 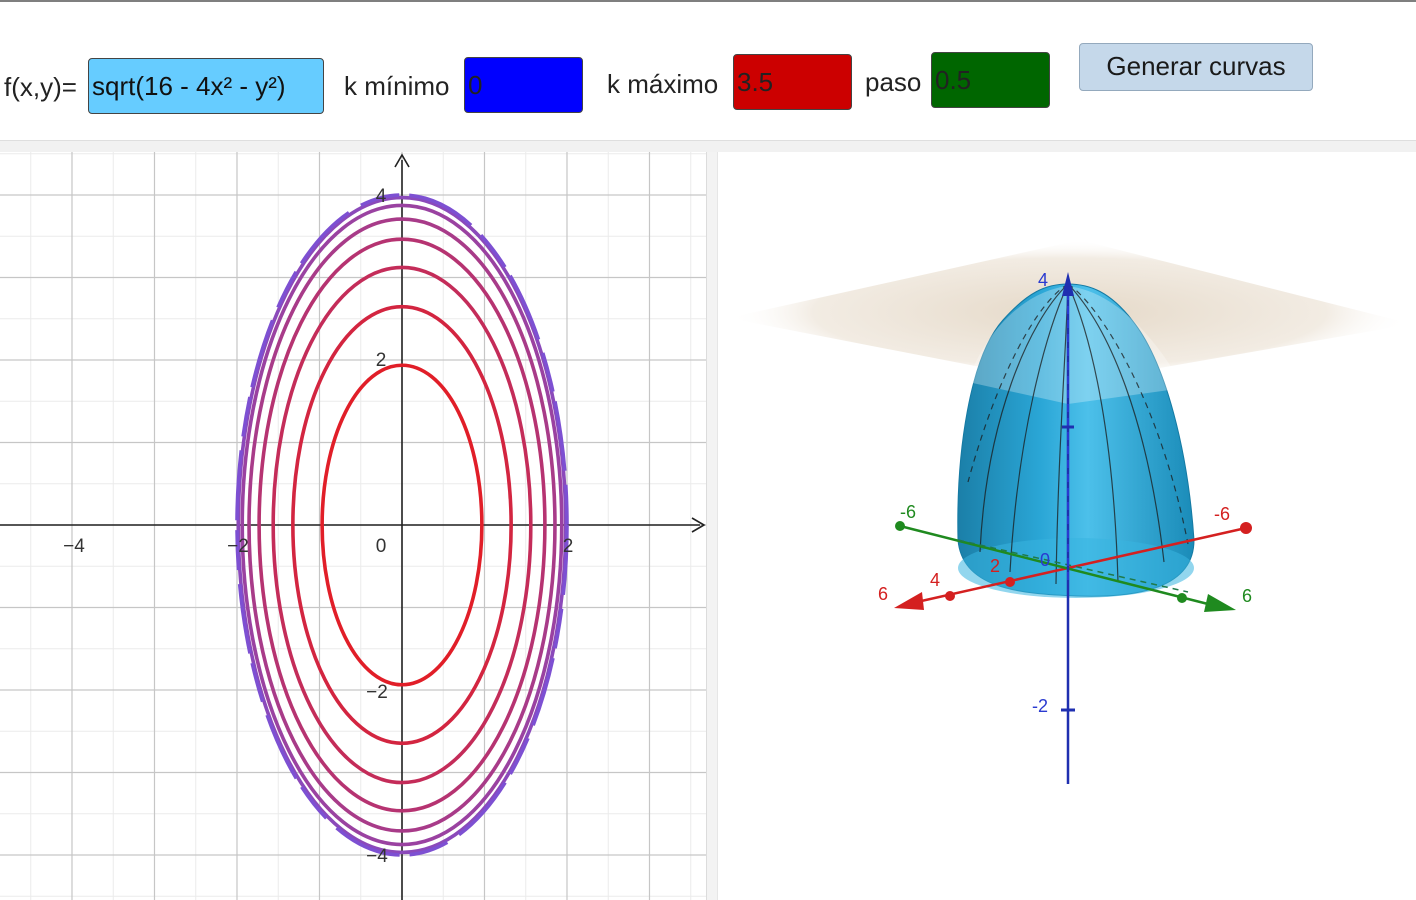 What do you see at coordinates (712, 526) in the screenshot?
I see `view-divider` at bounding box center [712, 526].